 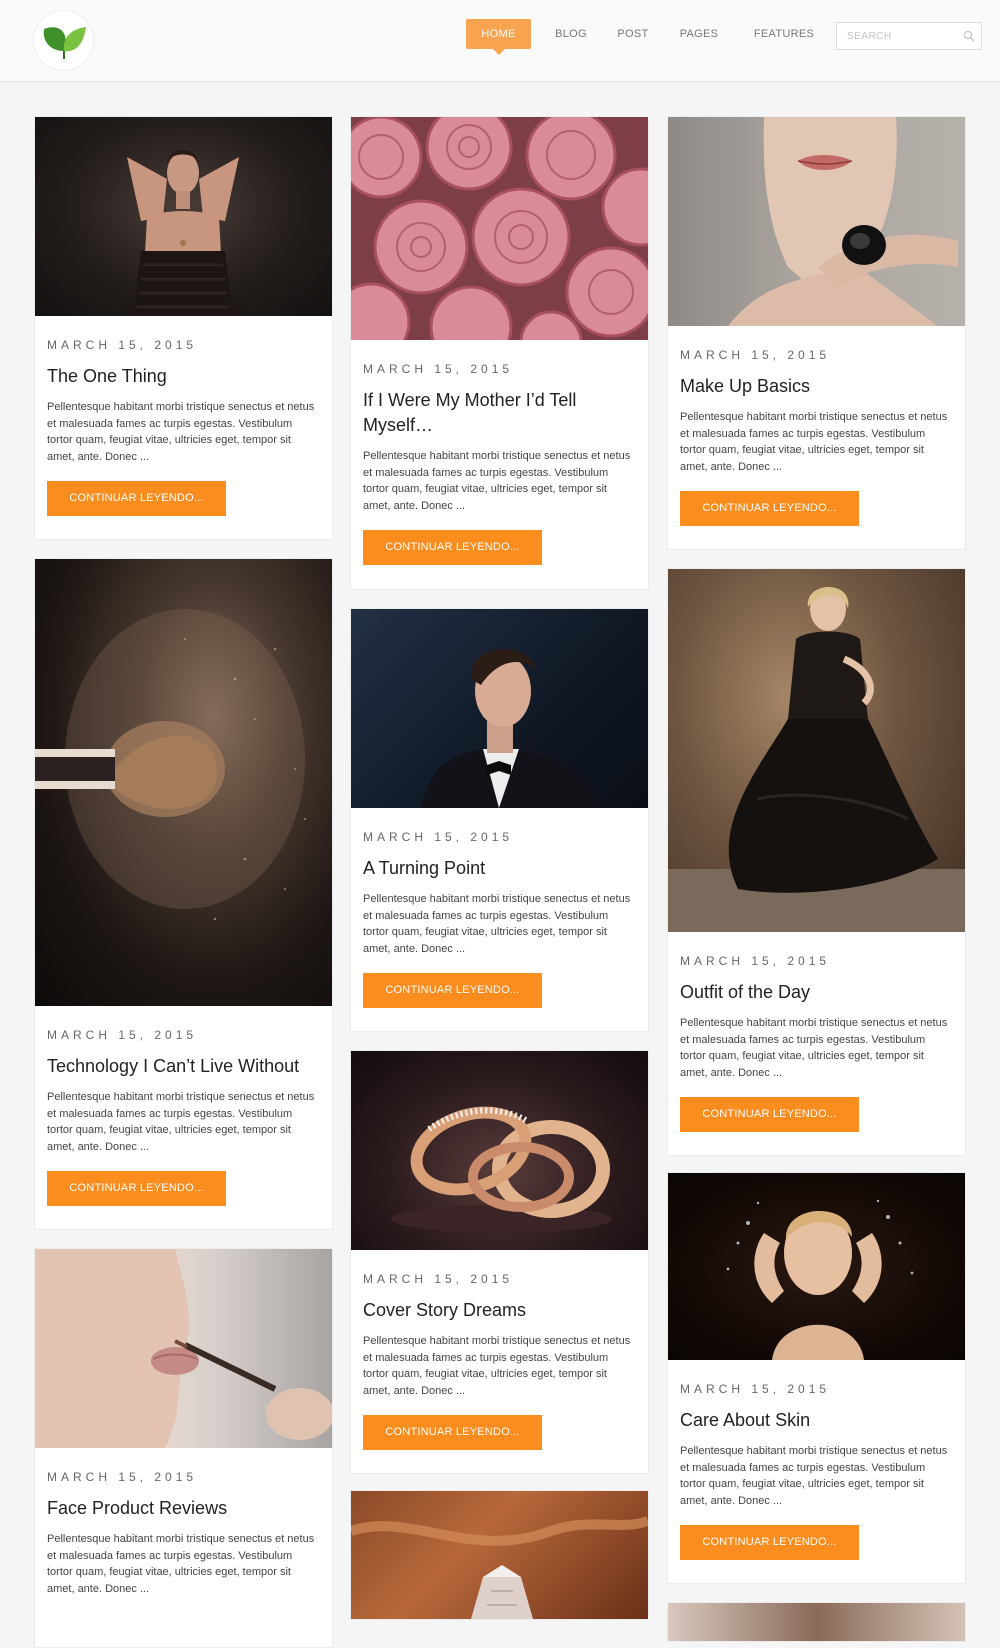 I want to click on leaf-logo-icon, so click(x=64, y=43).